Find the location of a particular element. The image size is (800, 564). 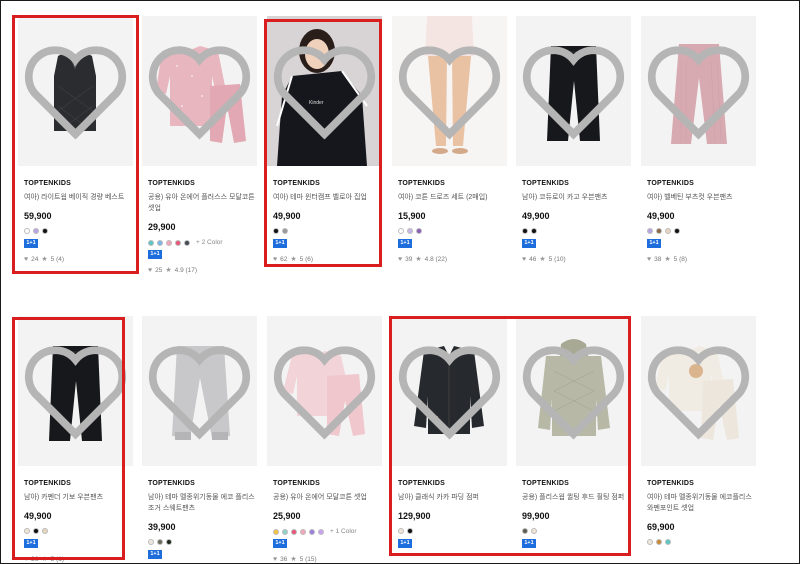

product-card: TOPTENKIDS 공용) 플리스웜 퀼팅 후드 휠팅 점퍼 99,900 1+1 is located at coordinates (573, 440).